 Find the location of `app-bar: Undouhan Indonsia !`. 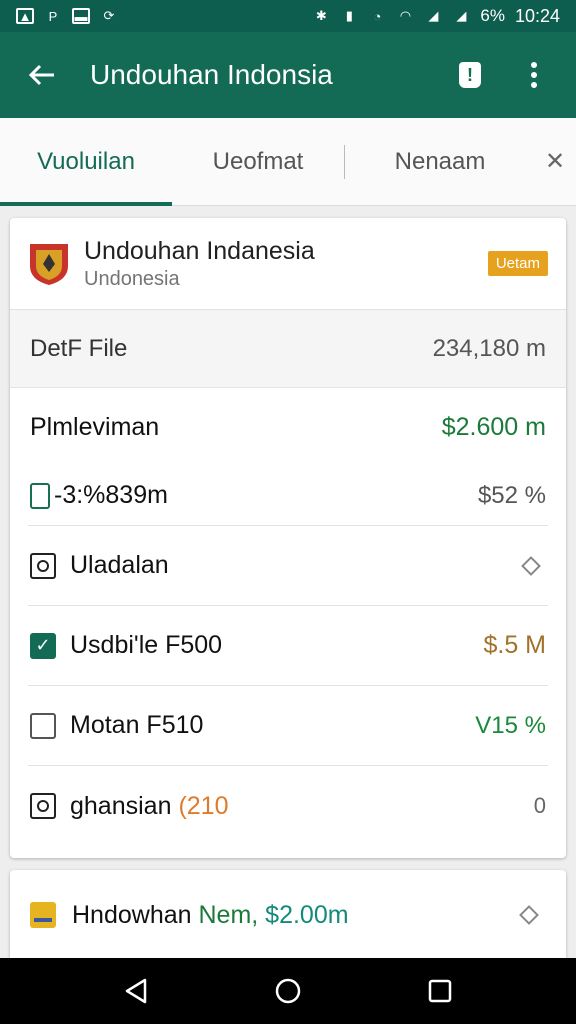

app-bar: Undouhan Indonsia ! is located at coordinates (288, 75).